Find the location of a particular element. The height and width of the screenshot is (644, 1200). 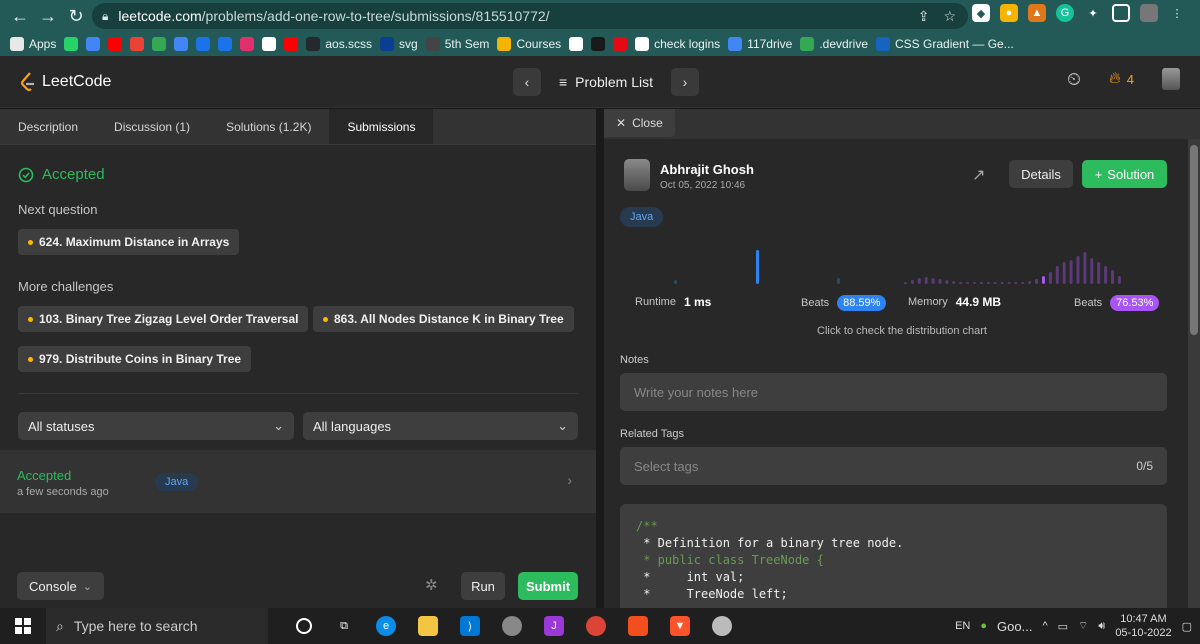

tab-description: Description is located at coordinates (48, 126).